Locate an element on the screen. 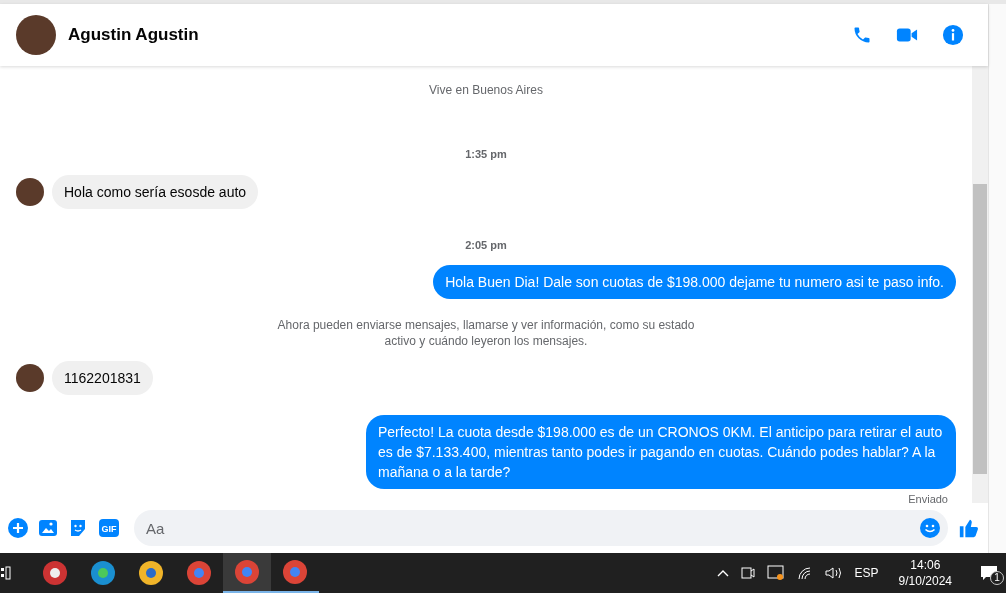 The height and width of the screenshot is (593, 1006). timestamp: 1:35 pm is located at coordinates (486, 154).